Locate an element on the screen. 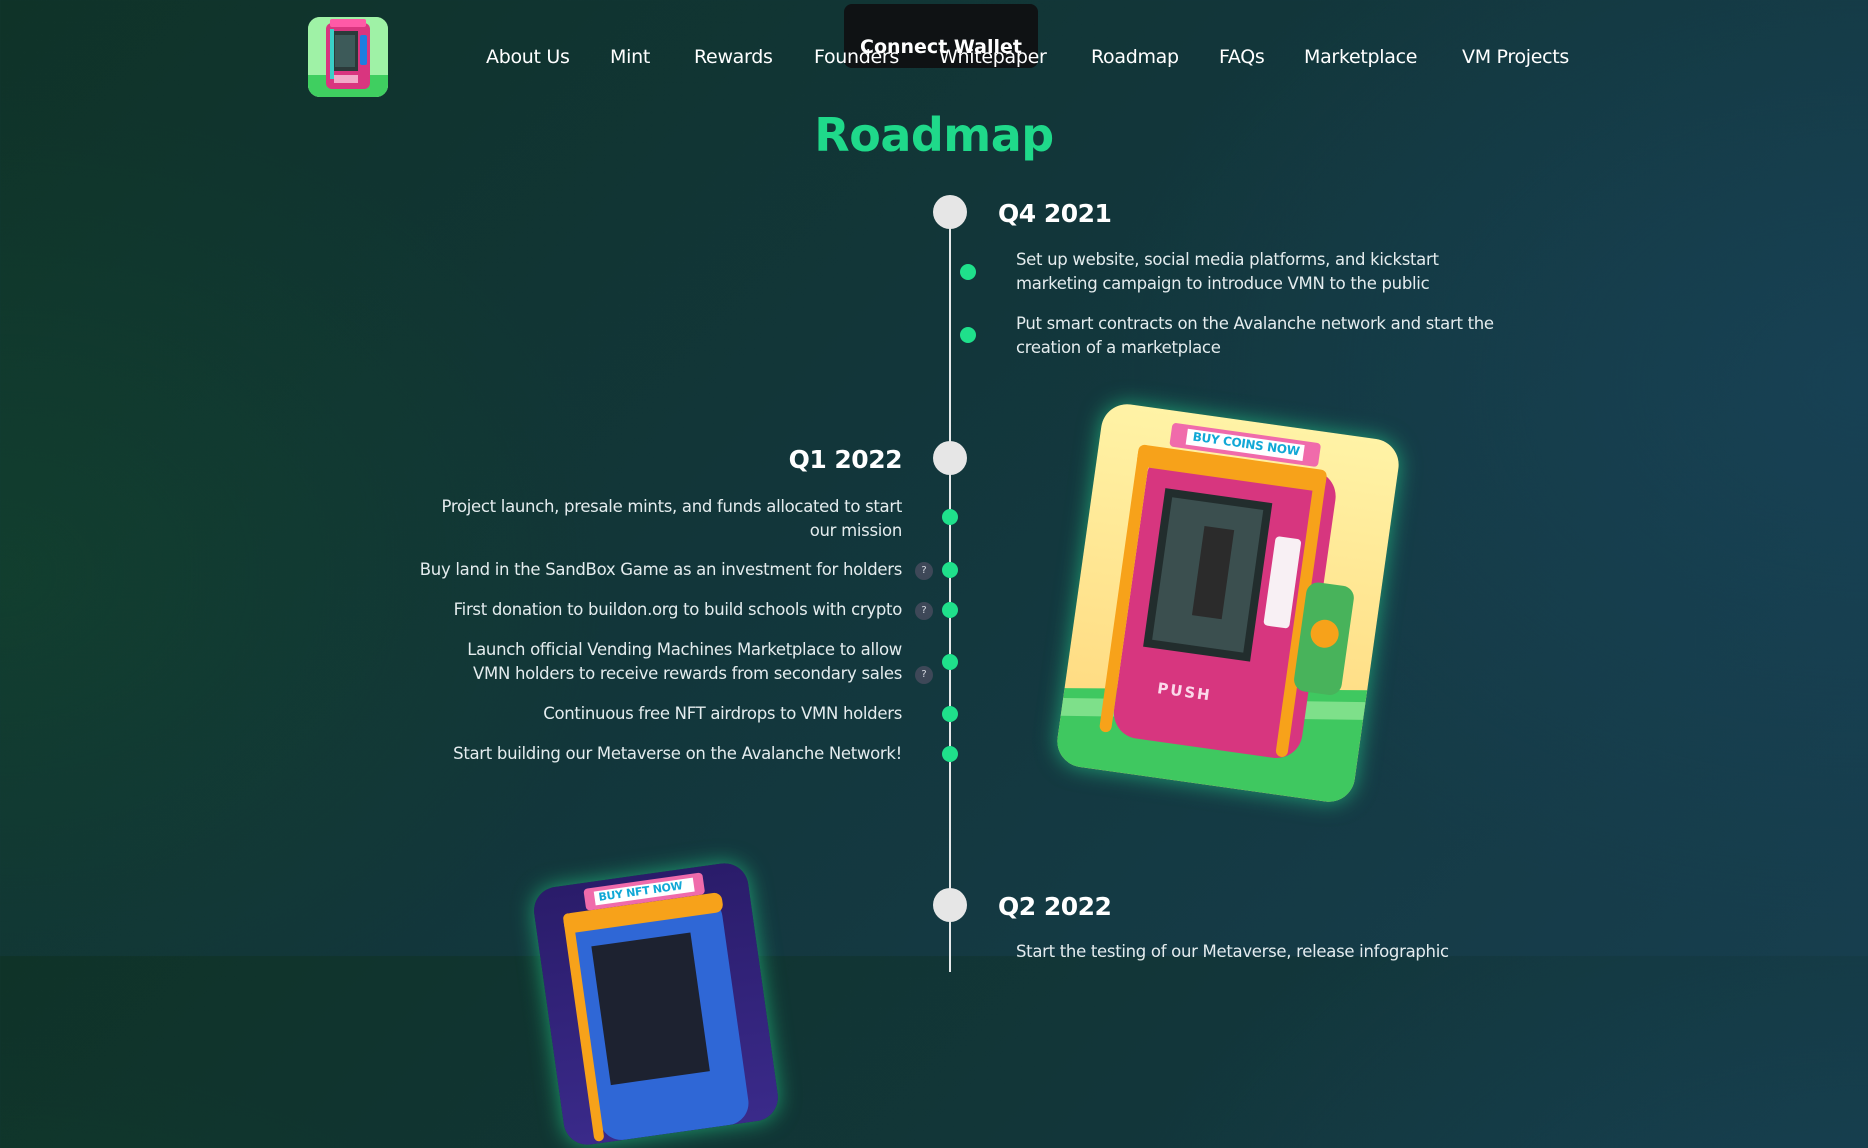 The height and width of the screenshot is (1148, 1868). nav-link-faqs: FAQs is located at coordinates (1242, 57).